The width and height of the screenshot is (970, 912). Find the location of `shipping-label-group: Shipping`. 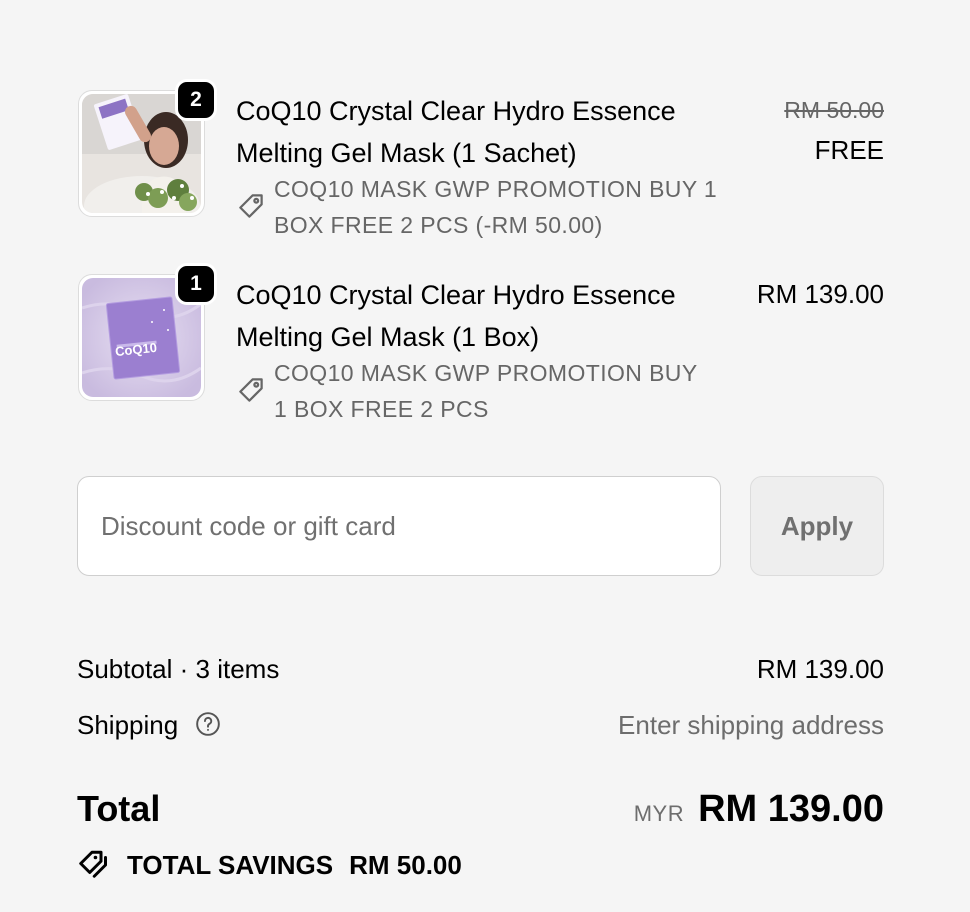

shipping-label-group: Shipping is located at coordinates (149, 725).